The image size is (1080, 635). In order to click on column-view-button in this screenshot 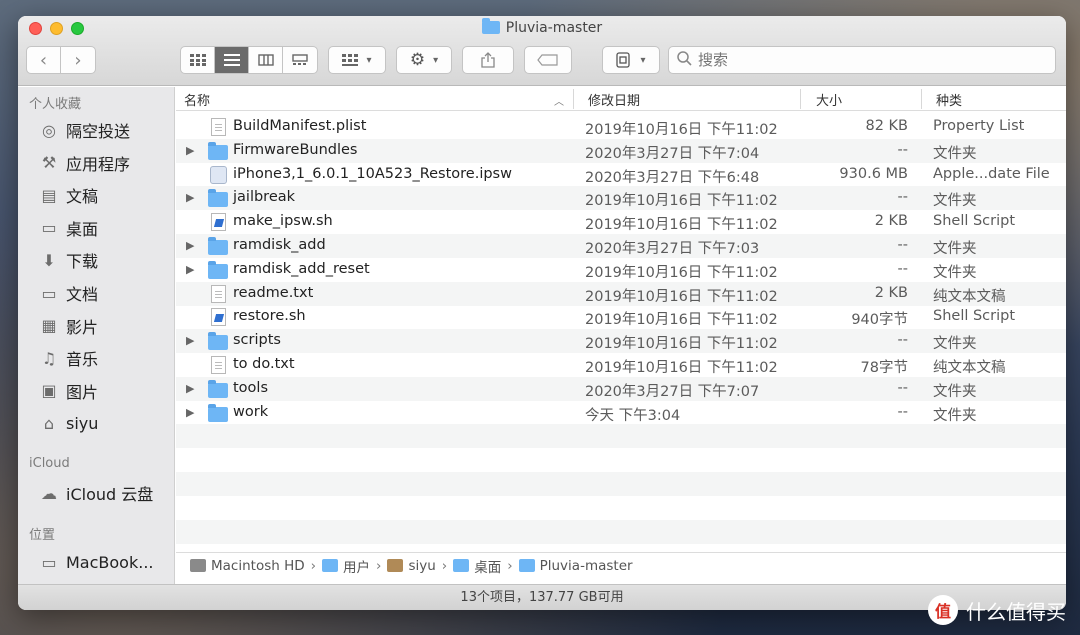, I will do `click(266, 60)`.